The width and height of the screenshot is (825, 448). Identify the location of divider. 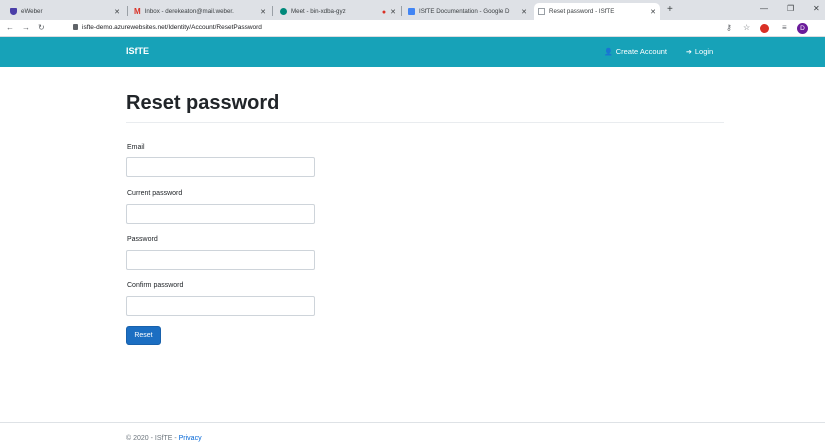
(425, 122).